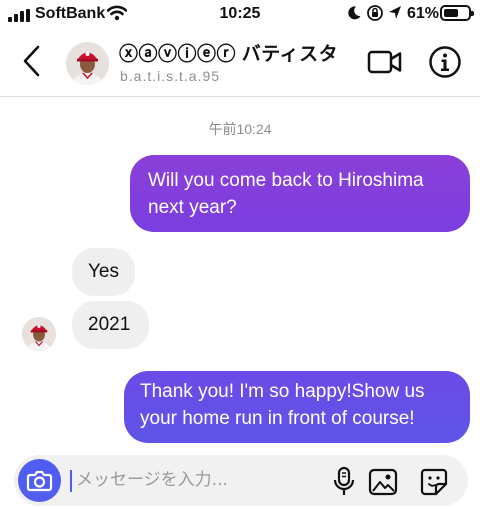 This screenshot has height=509, width=480. What do you see at coordinates (354, 13) in the screenshot?
I see `moon-icon` at bounding box center [354, 13].